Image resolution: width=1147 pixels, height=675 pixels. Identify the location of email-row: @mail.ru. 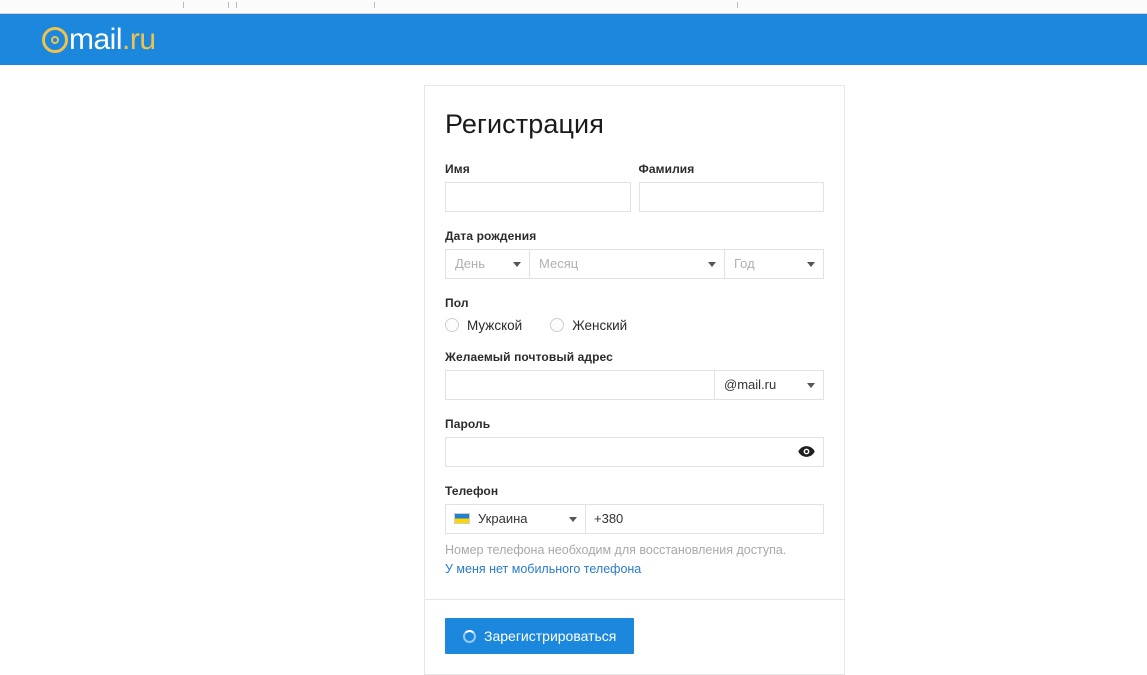
(634, 384).